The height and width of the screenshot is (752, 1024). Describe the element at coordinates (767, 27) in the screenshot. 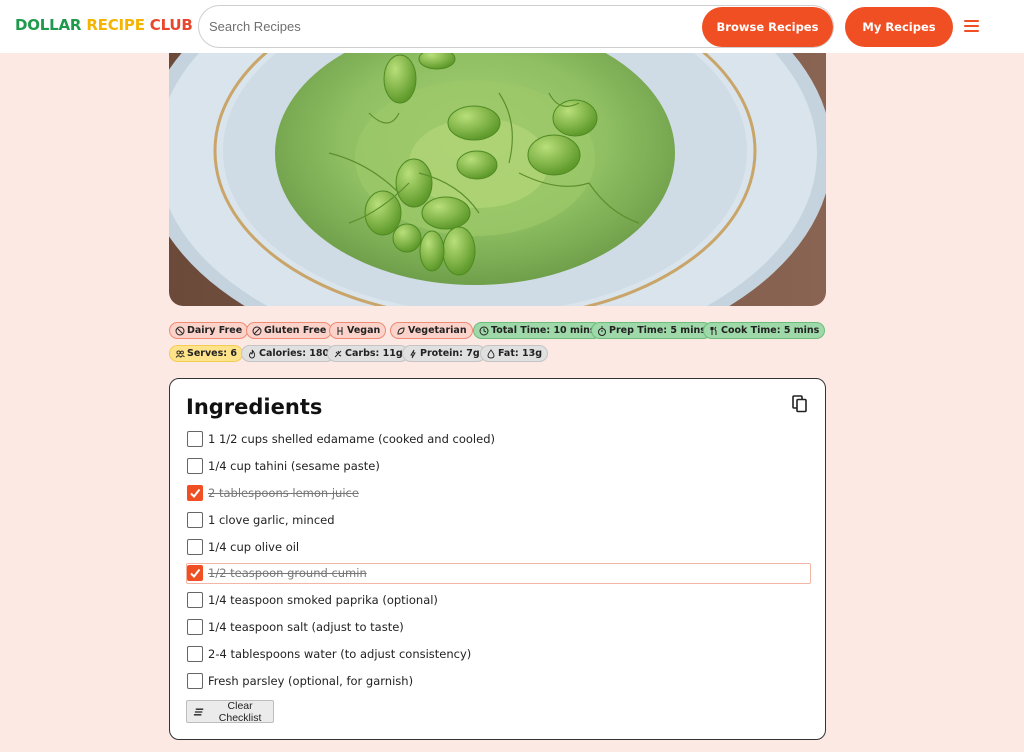

I see `browse-recipes-button: Browse Recipes` at that location.